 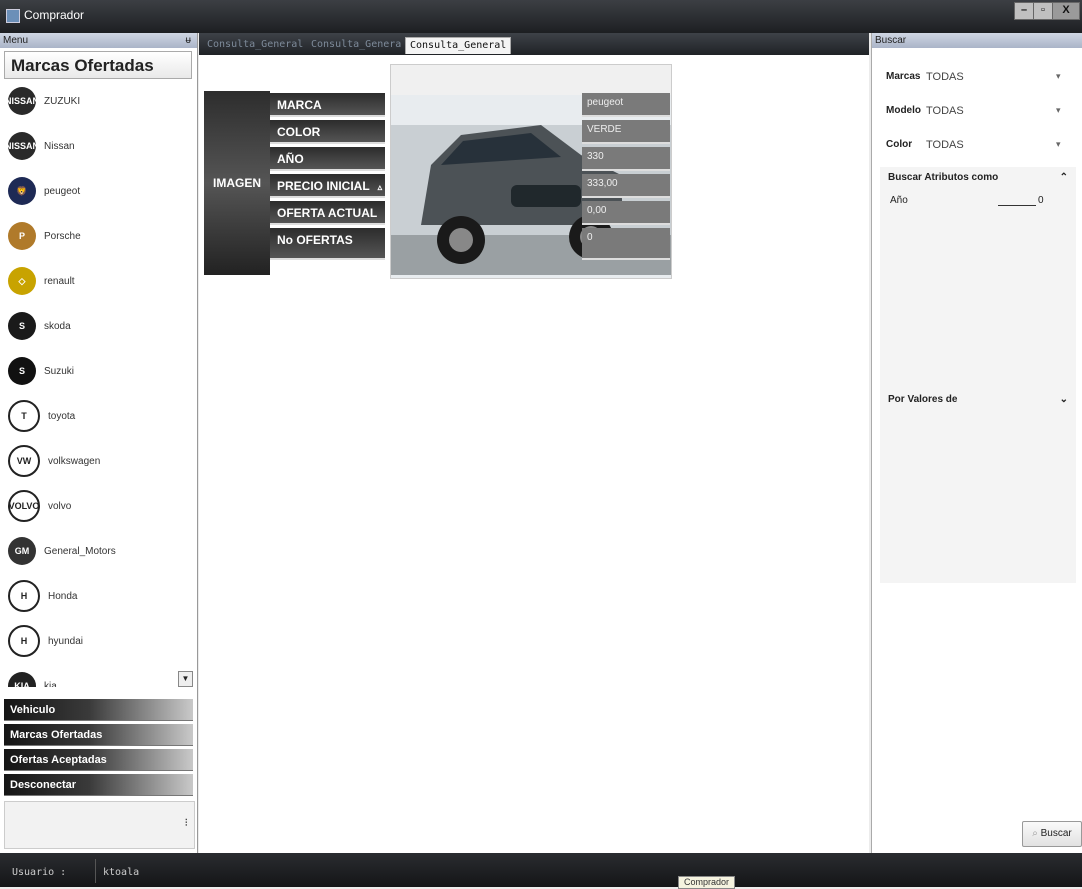 What do you see at coordinates (95, 641) in the screenshot?
I see `brand-item: Hhyundai` at bounding box center [95, 641].